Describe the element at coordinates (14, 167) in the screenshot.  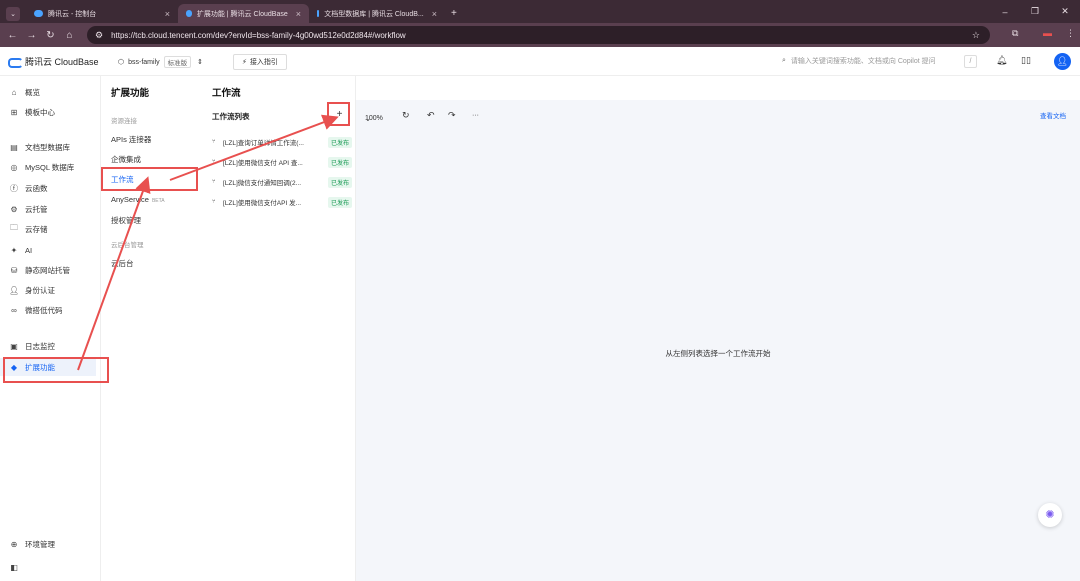
I see `mysql-icon: ◎` at that location.